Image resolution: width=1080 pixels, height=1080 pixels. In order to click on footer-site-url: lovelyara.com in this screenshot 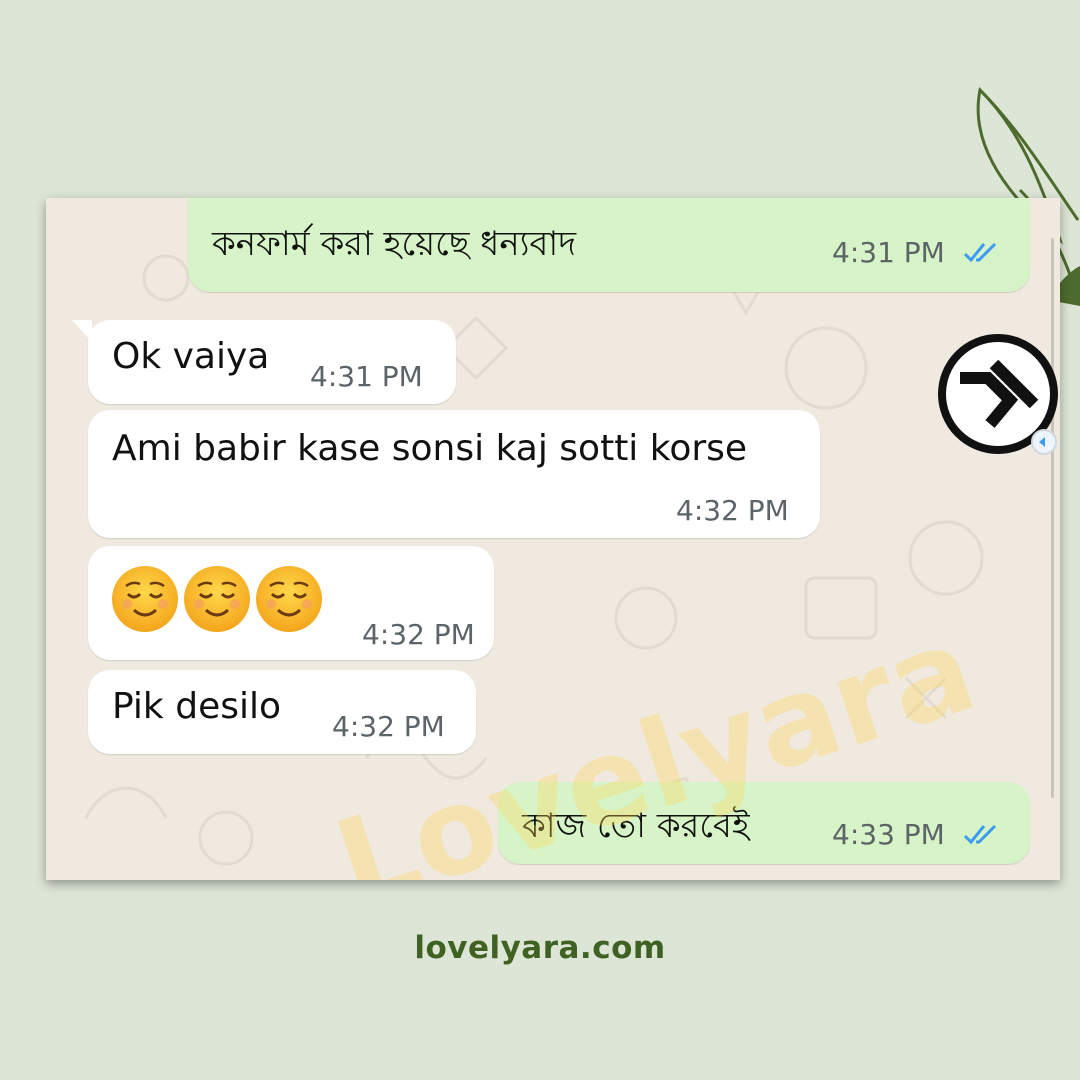, I will do `click(540, 948)`.